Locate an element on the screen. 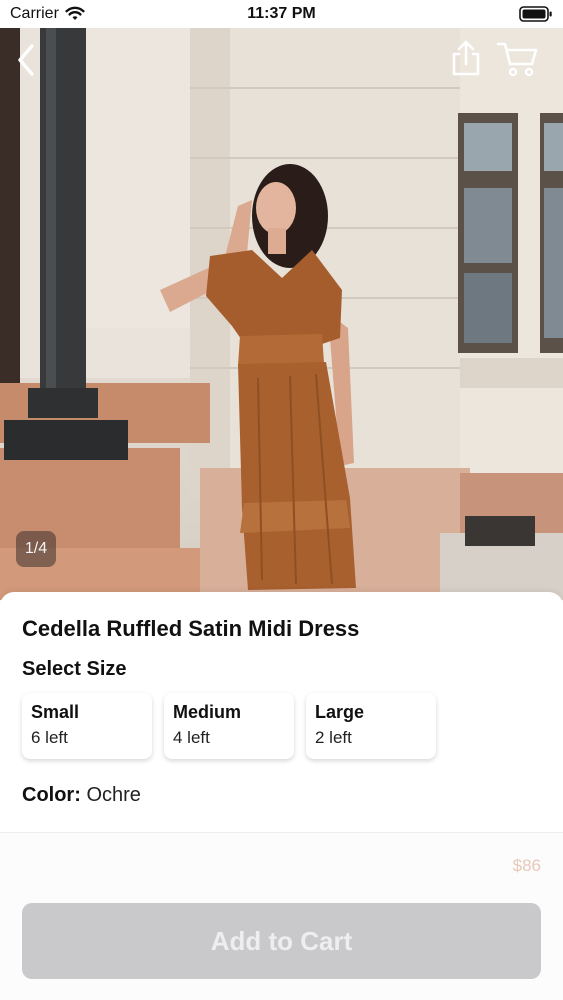 The height and width of the screenshot is (1000, 563). size-name: Medium is located at coordinates (207, 712).